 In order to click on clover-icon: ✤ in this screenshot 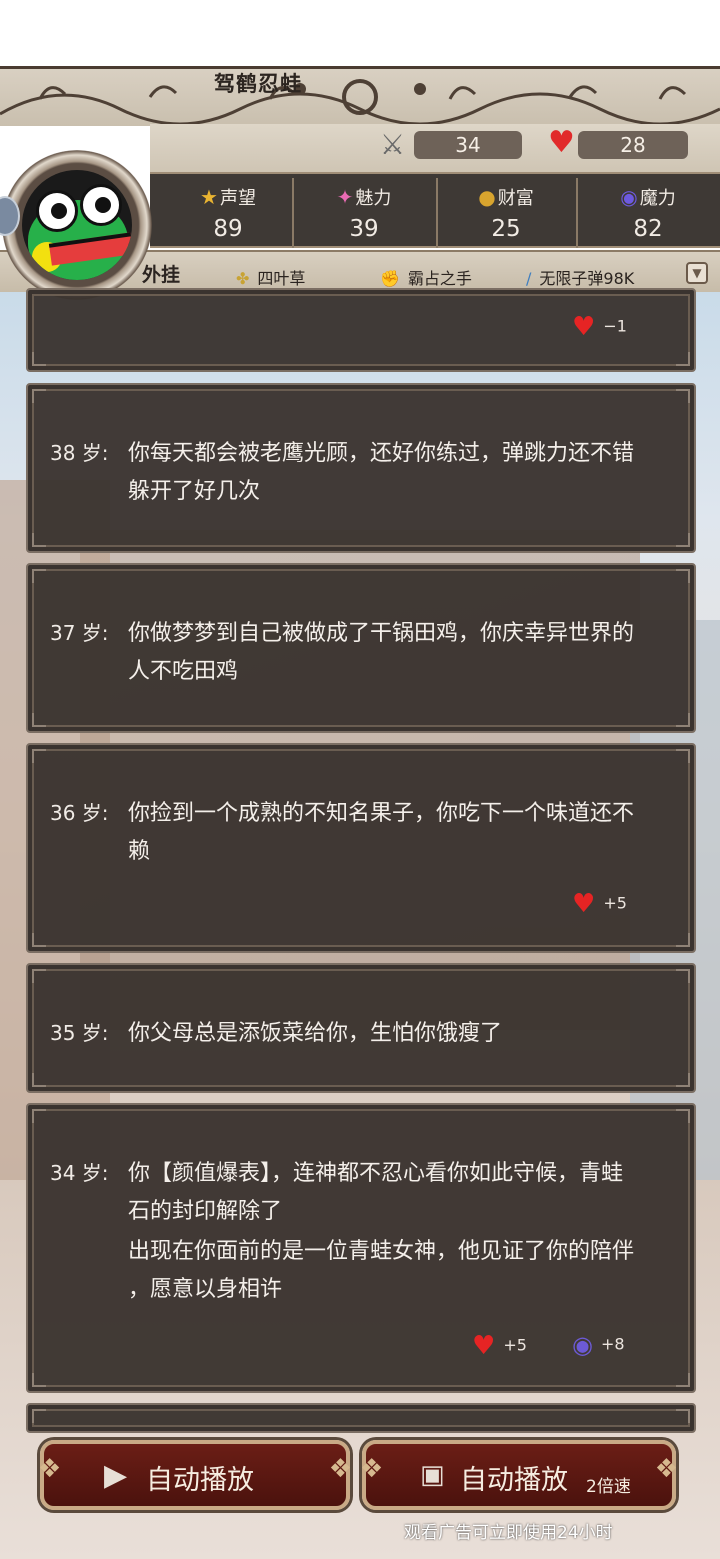, I will do `click(243, 278)`.